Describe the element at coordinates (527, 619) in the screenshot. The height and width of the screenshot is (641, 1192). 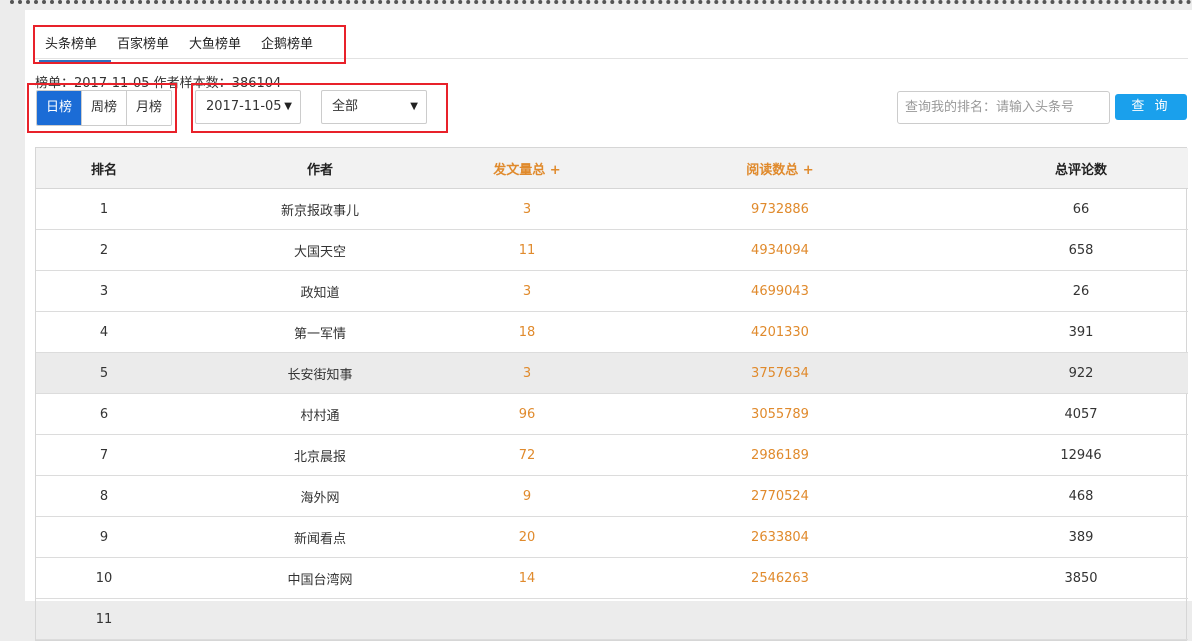
I see `cell-article-count` at that location.